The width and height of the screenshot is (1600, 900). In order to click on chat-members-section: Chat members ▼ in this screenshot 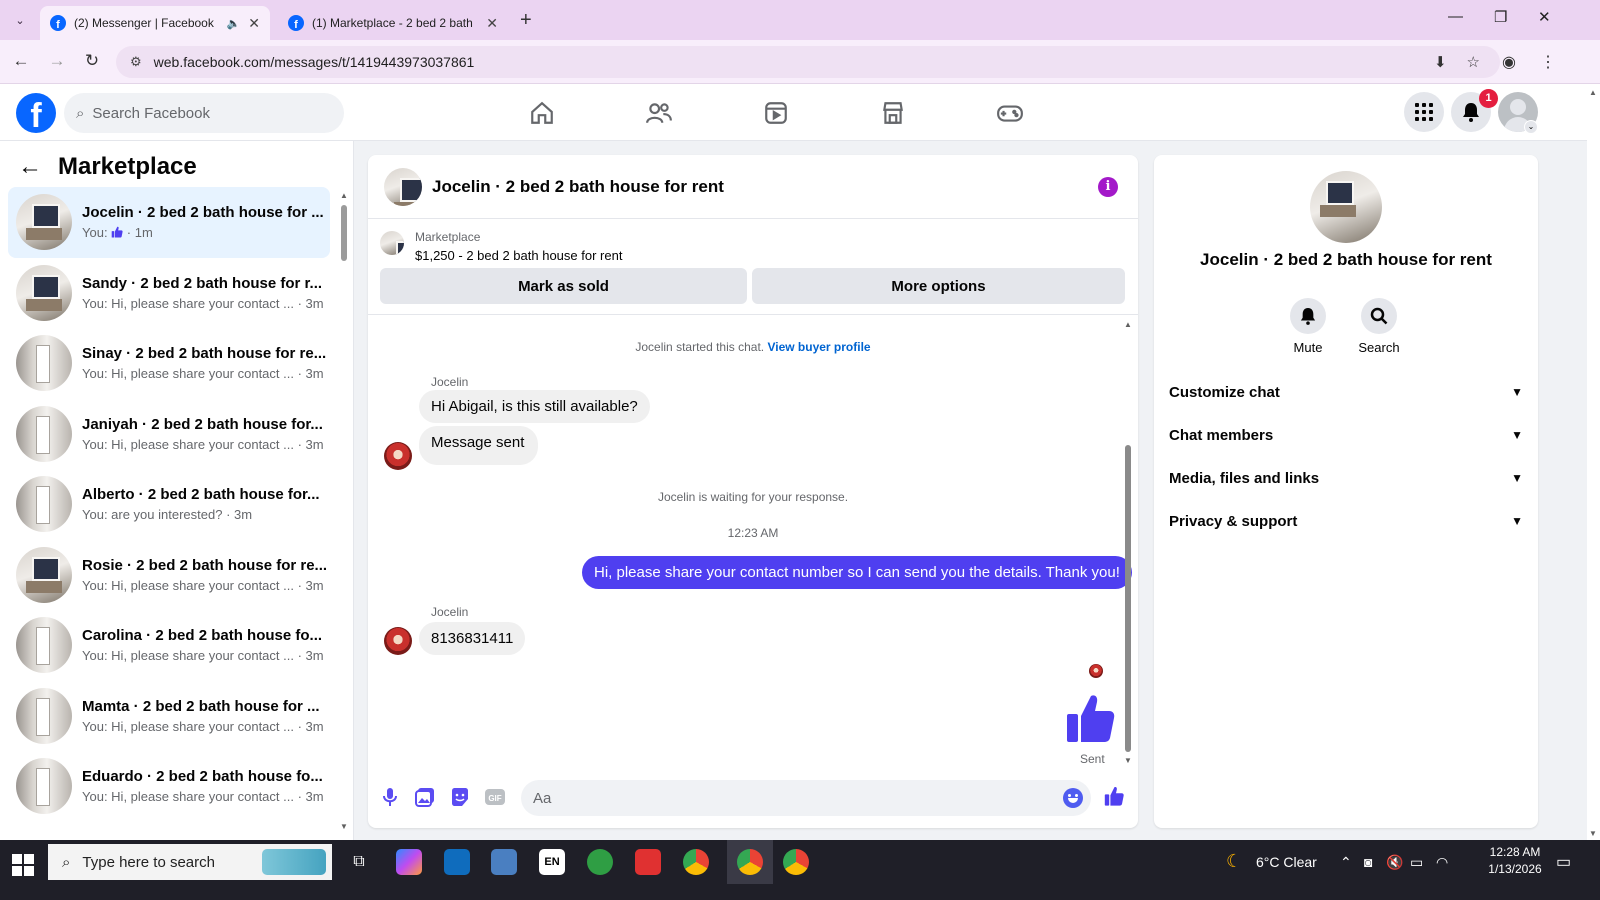, I will do `click(1346, 435)`.